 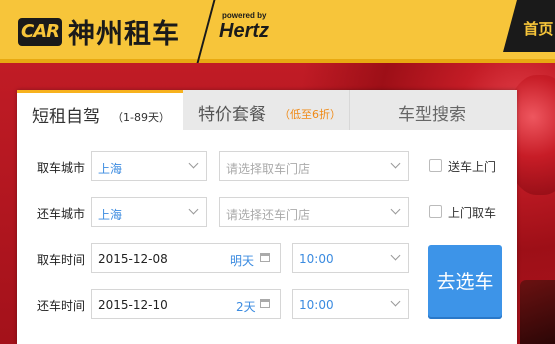 What do you see at coordinates (61, 306) in the screenshot?
I see `return-time-label: 还车时间` at bounding box center [61, 306].